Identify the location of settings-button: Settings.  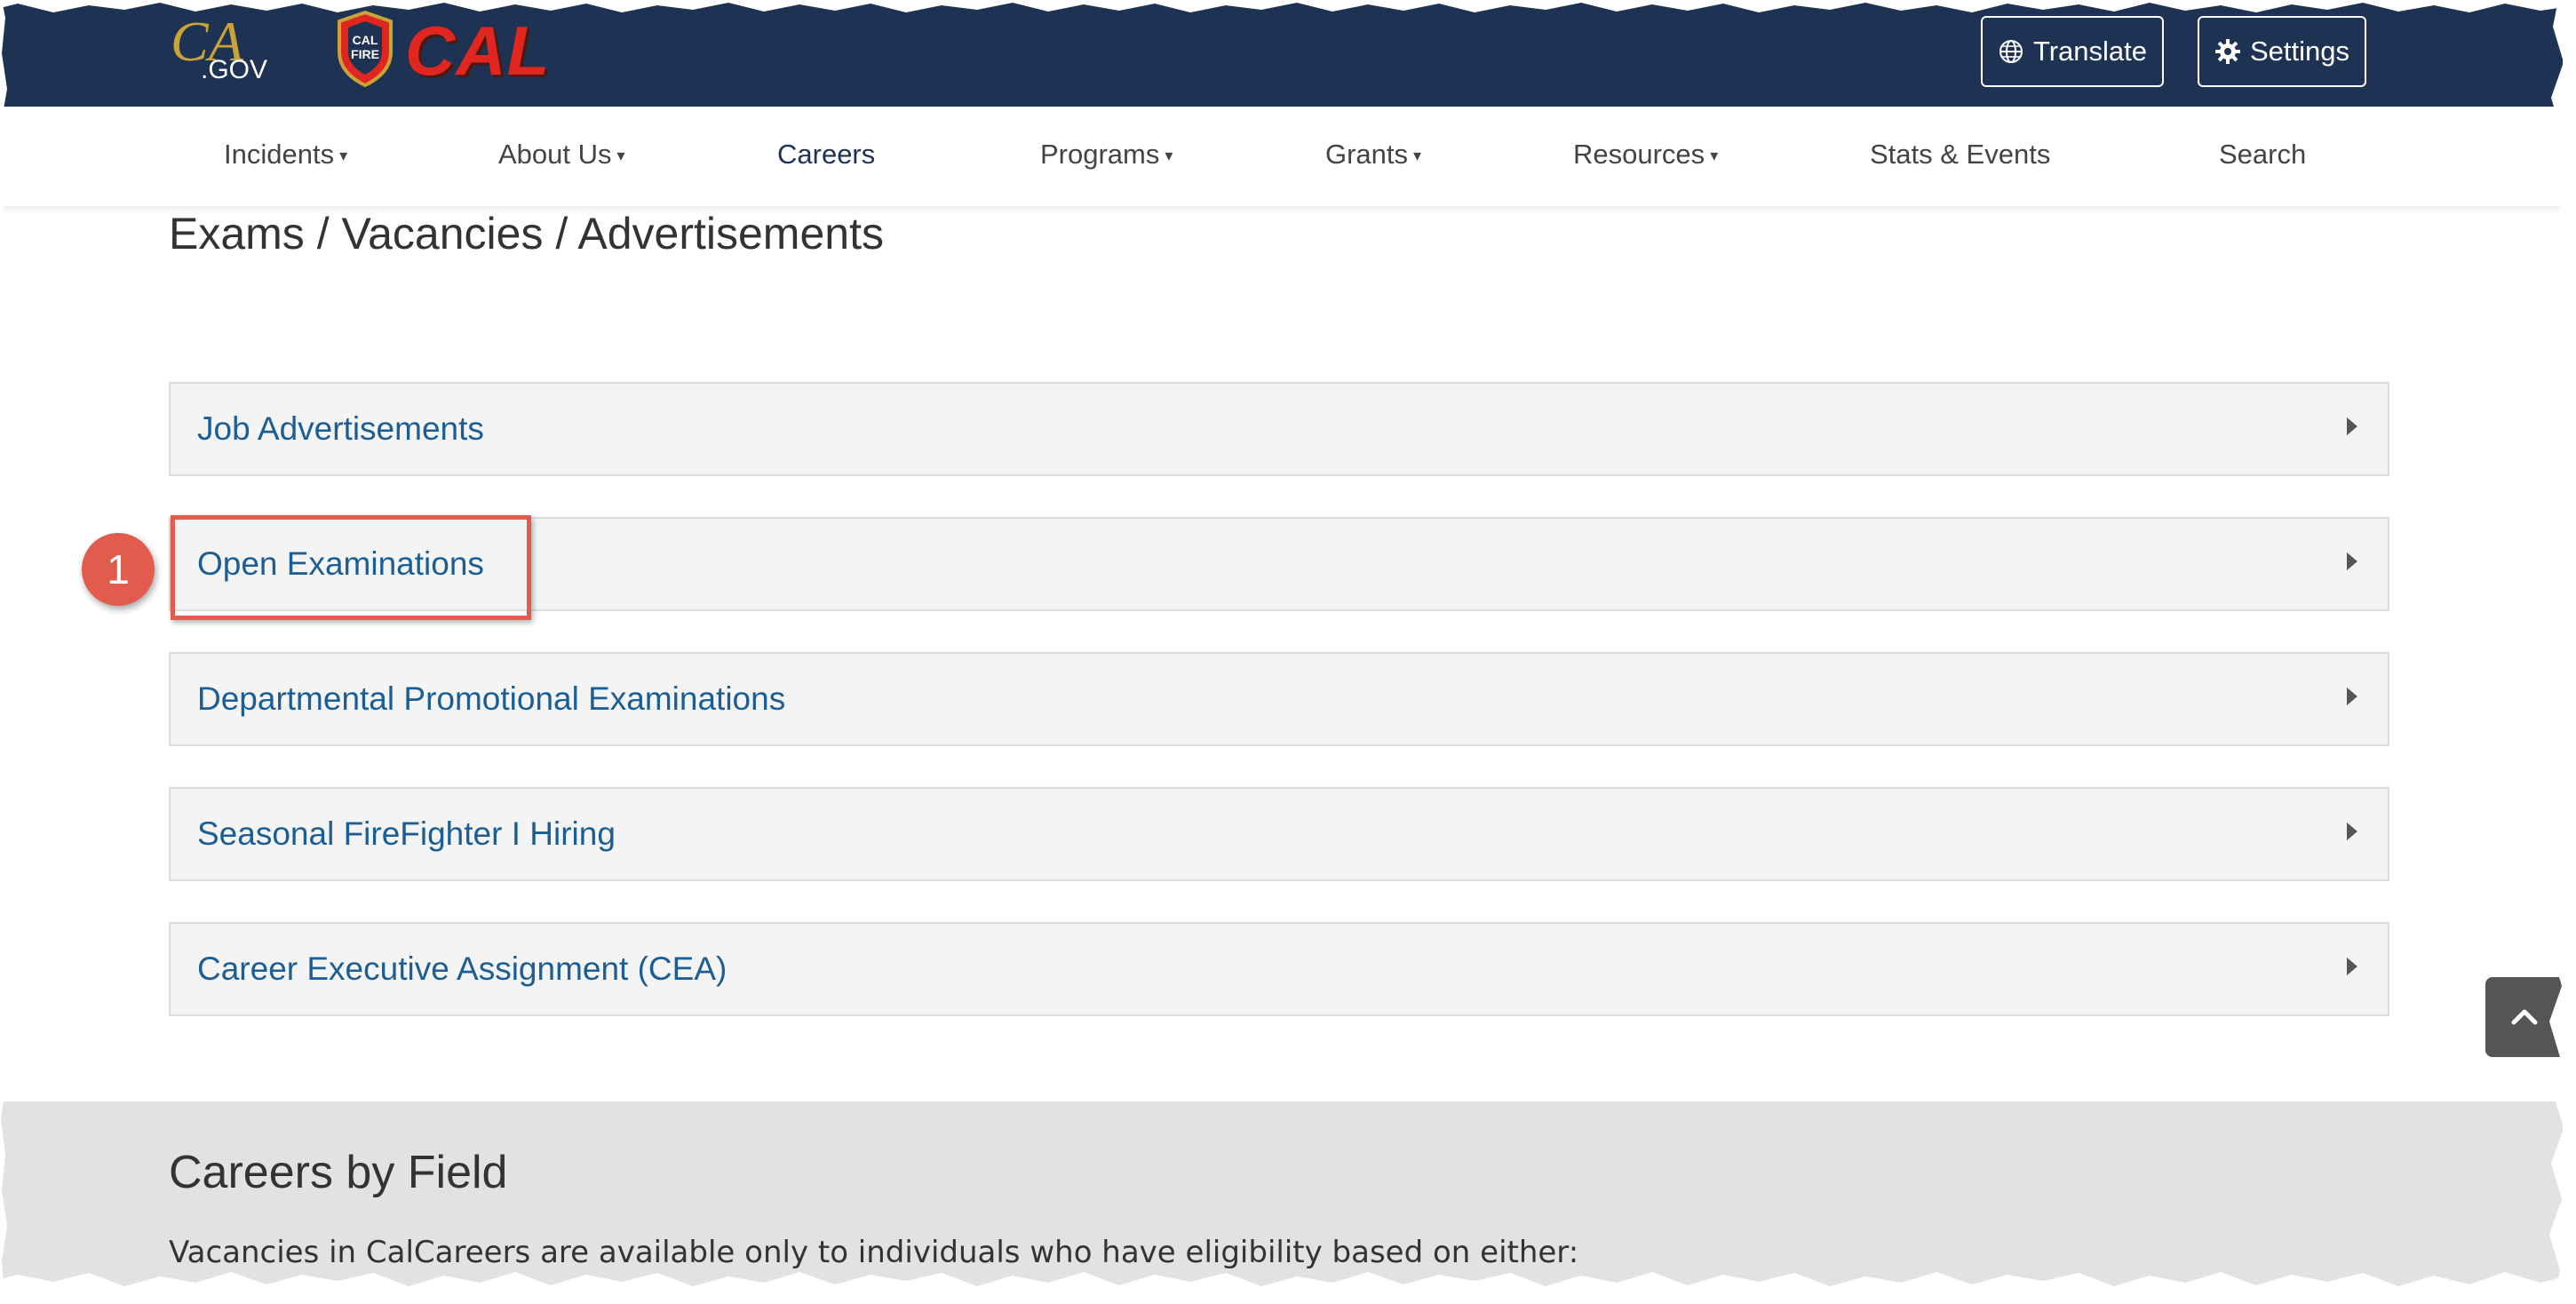
(2282, 51).